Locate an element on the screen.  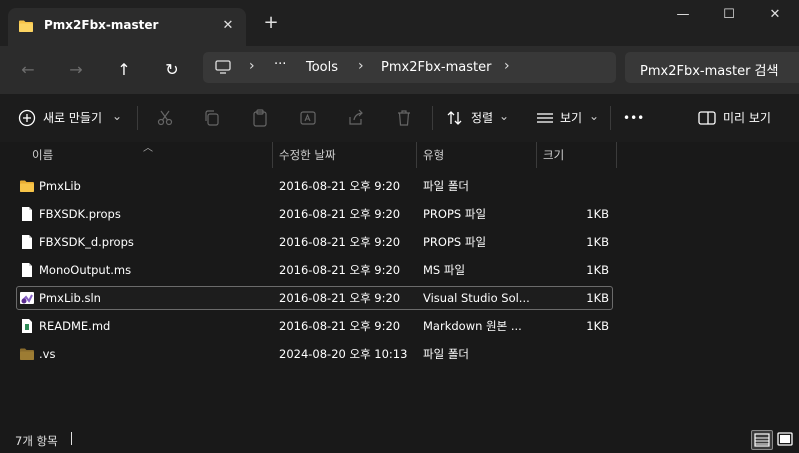
cut-icon is located at coordinates (165, 118).